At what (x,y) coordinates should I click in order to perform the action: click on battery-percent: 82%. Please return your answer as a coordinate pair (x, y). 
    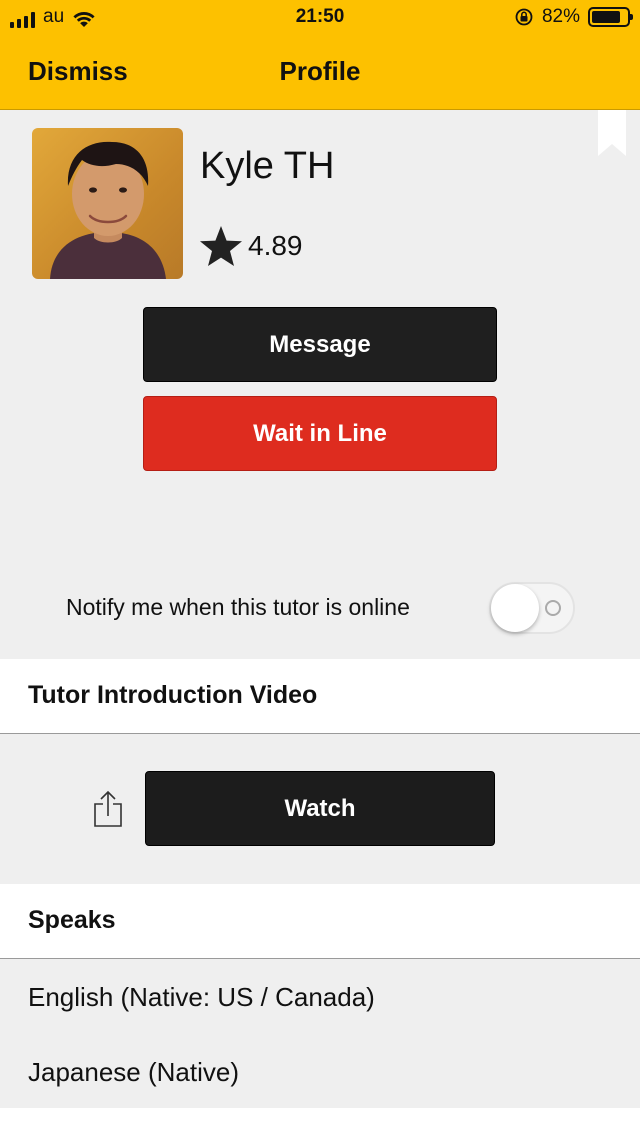
    Looking at the image, I should click on (560, 16).